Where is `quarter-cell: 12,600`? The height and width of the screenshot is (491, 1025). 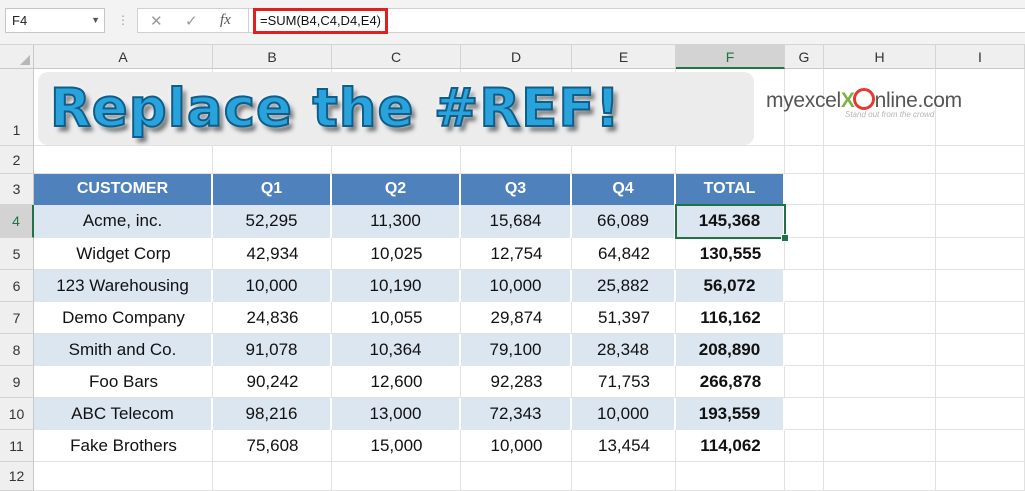 quarter-cell: 12,600 is located at coordinates (396, 382).